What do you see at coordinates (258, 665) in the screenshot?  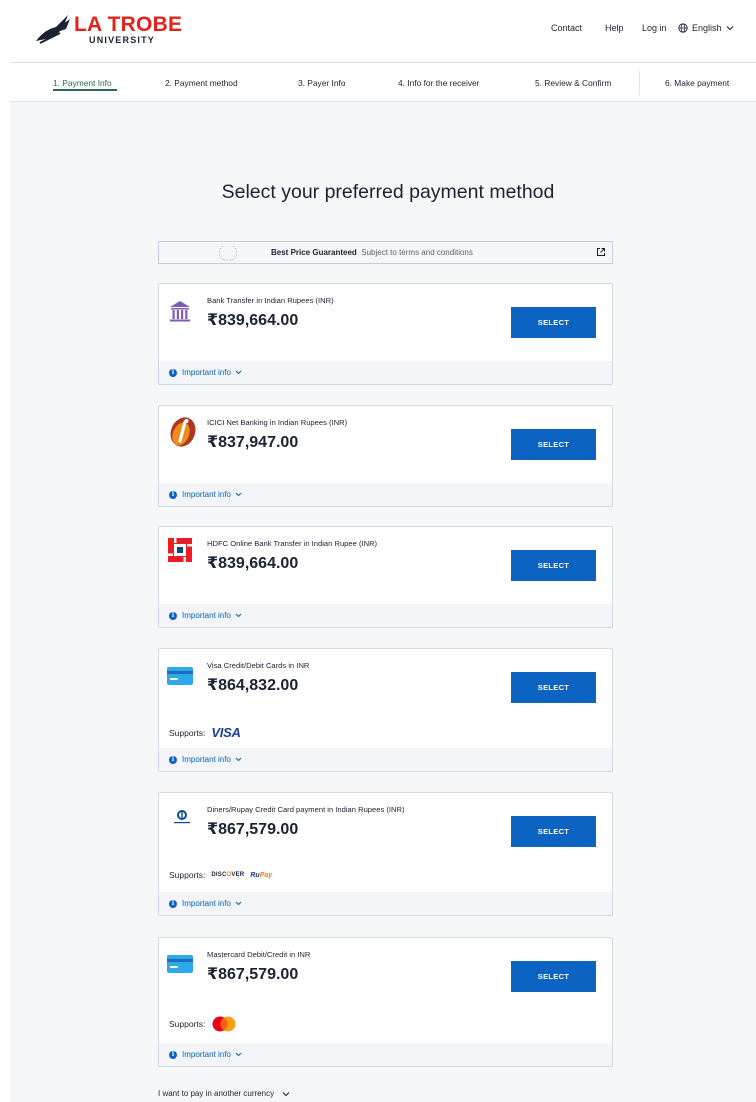 I see `payment-method-label: Visa Credit/Debit Cards in INR` at bounding box center [258, 665].